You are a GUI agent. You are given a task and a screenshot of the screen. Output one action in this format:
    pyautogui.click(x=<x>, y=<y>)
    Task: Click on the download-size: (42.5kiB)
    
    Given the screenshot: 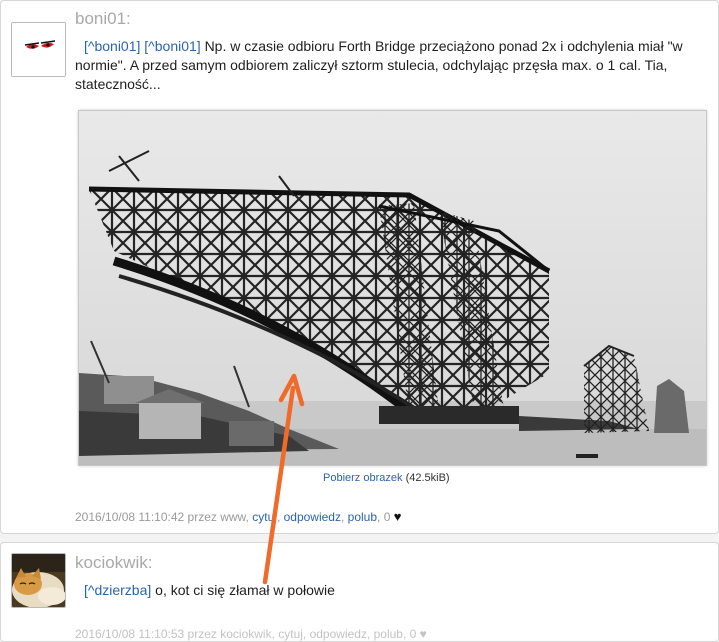 What is the action you would take?
    pyautogui.click(x=427, y=478)
    